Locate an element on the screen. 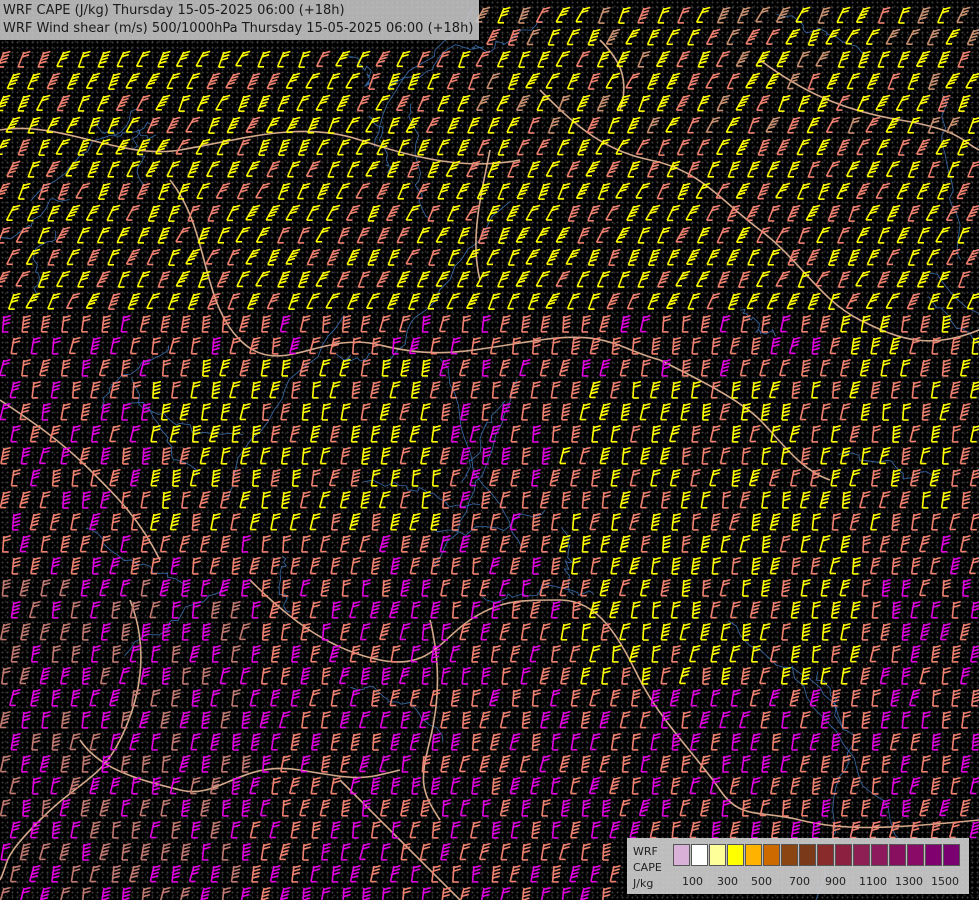 The height and width of the screenshot is (900, 979). legend-tick-1100: 1100 is located at coordinates (873, 881).